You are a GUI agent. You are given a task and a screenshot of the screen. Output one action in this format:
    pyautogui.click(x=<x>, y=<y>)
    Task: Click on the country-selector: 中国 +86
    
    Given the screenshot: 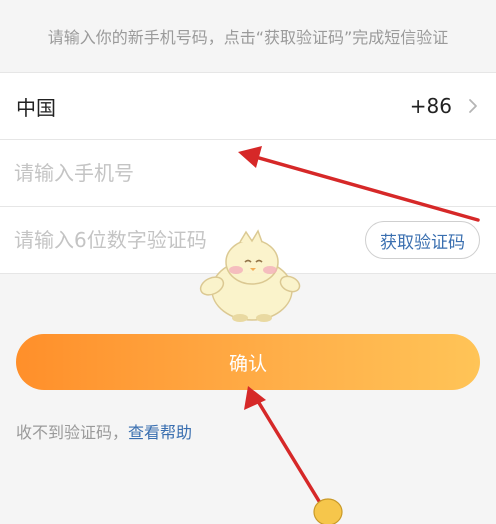 What is the action you would take?
    pyautogui.click(x=248, y=106)
    